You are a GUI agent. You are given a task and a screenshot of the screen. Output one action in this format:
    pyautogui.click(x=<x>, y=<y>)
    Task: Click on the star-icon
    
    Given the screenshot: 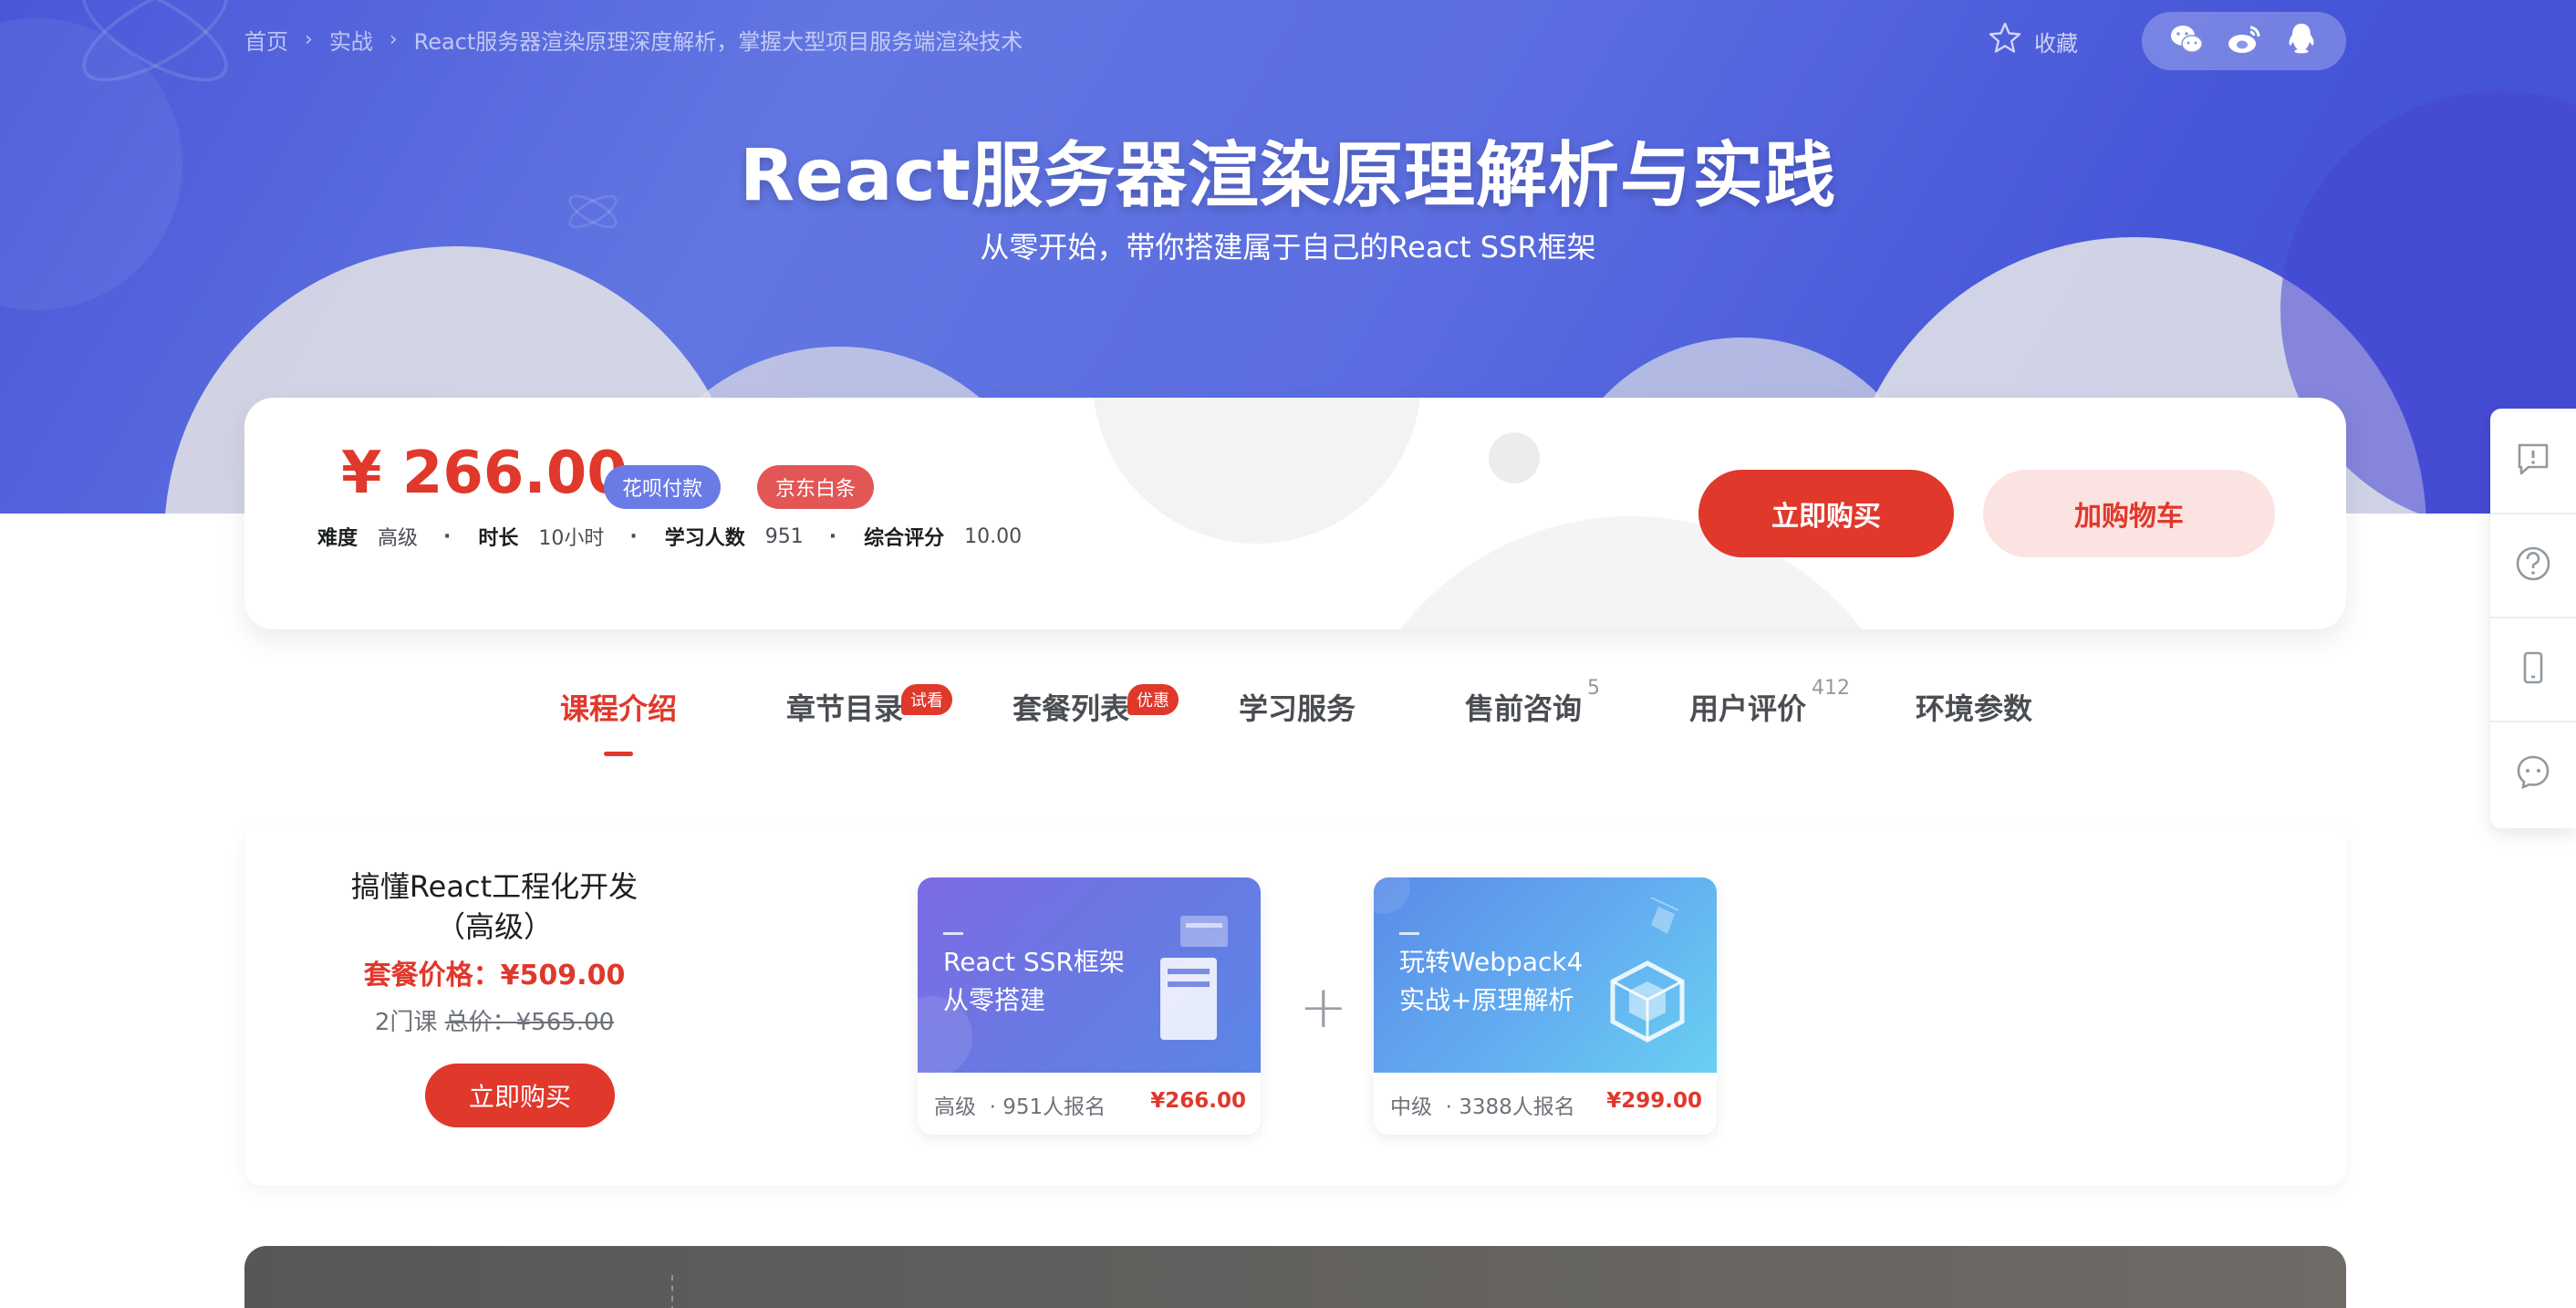 What is the action you would take?
    pyautogui.click(x=2005, y=41)
    